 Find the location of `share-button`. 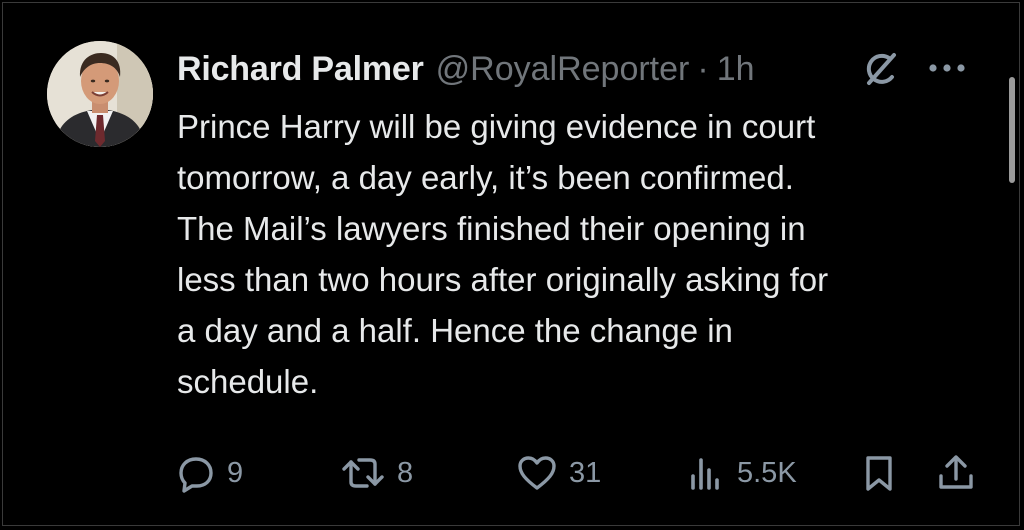

share-button is located at coordinates (956, 473).